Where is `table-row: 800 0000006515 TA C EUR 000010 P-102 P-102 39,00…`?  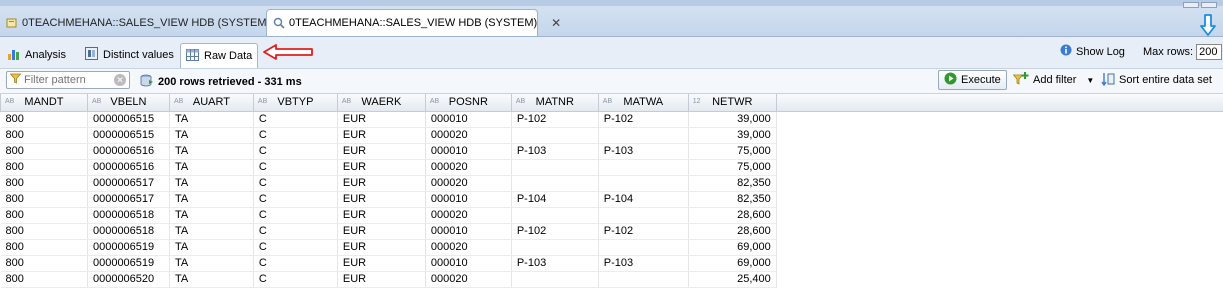 table-row: 800 0000006515 TA C EUR 000010 P-102 P-102 39,00… is located at coordinates (611, 119).